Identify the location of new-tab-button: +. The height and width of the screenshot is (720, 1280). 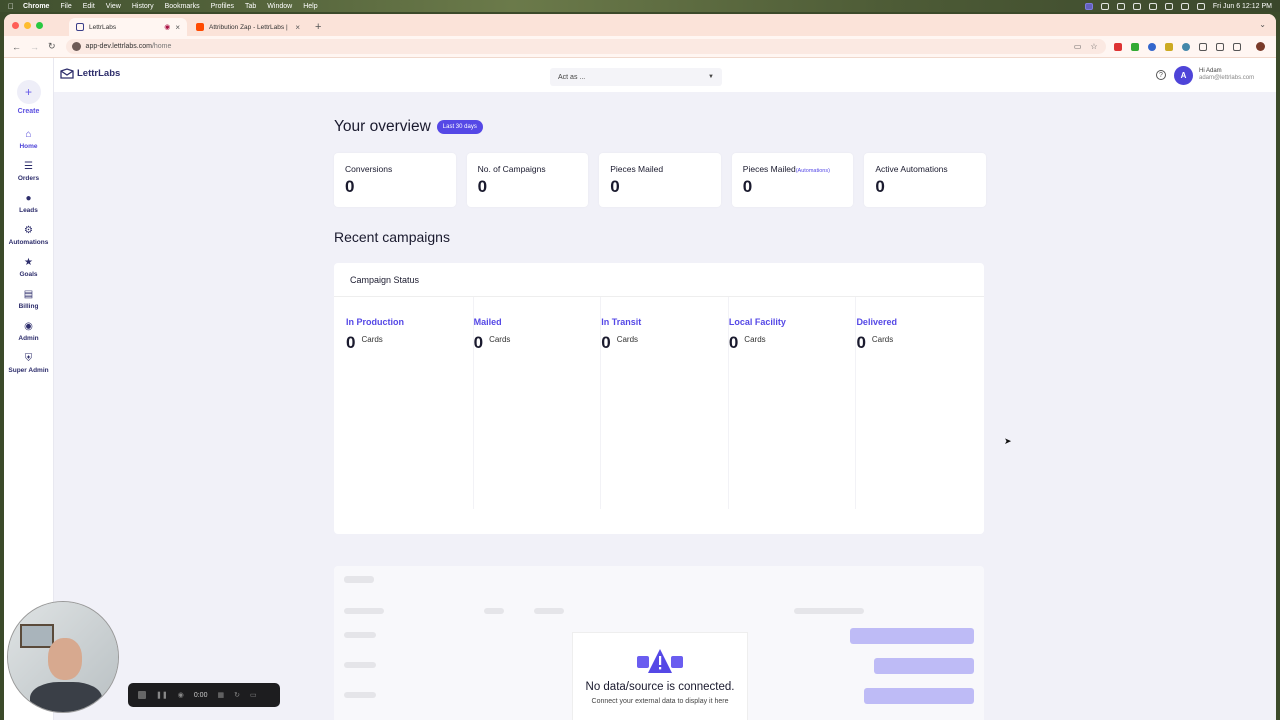
(318, 27).